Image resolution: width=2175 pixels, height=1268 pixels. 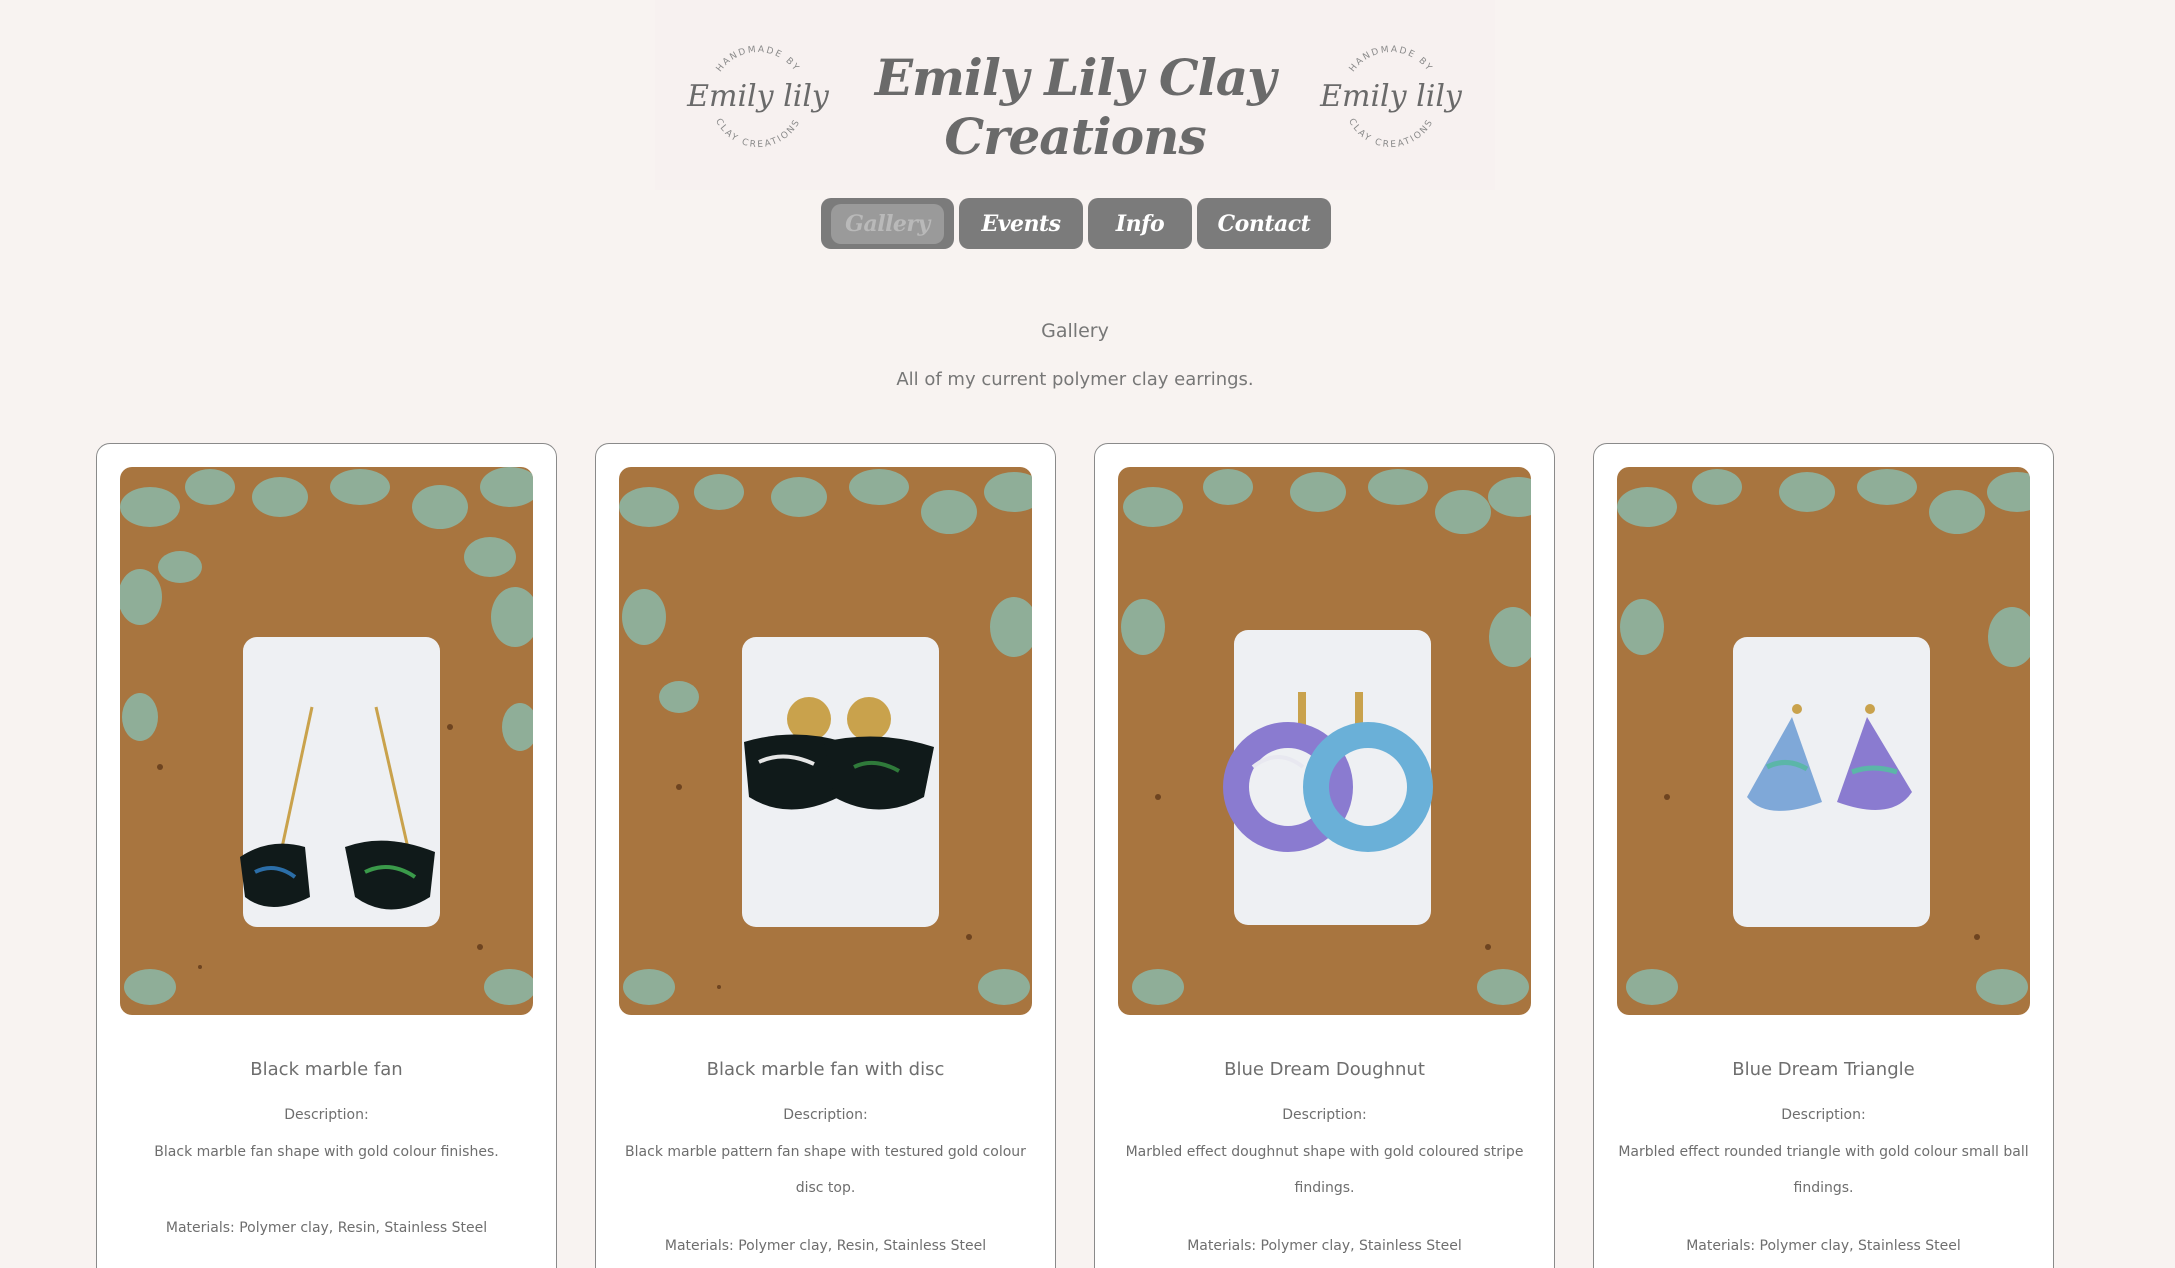 I want to click on nav-events-label: Events, so click(x=1021, y=223).